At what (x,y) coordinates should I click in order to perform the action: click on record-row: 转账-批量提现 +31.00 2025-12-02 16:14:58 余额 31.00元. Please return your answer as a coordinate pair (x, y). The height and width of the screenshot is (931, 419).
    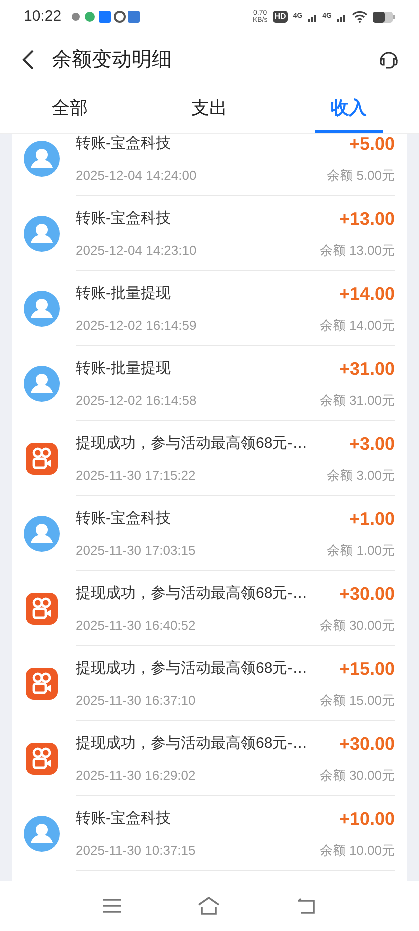
    Looking at the image, I should click on (209, 383).